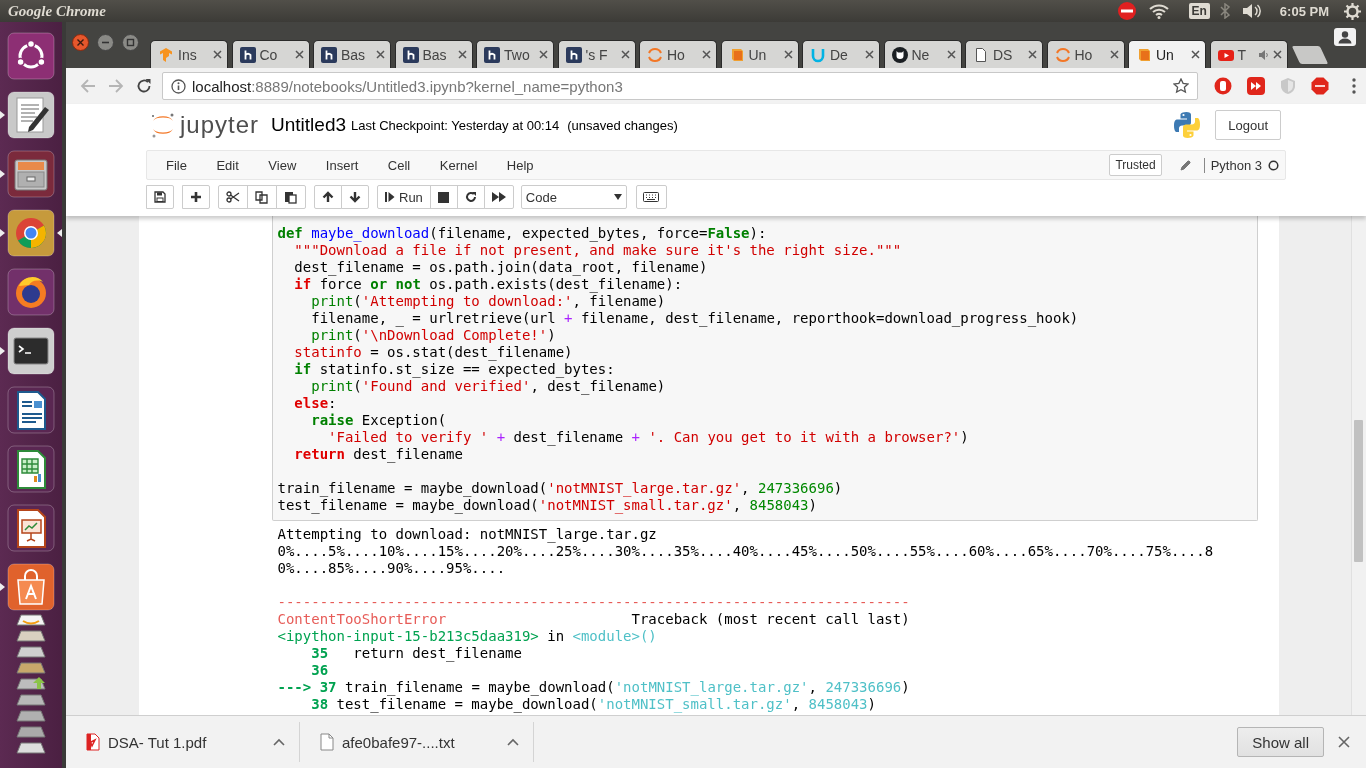 The height and width of the screenshot is (768, 1366). What do you see at coordinates (31, 528) in the screenshot?
I see `presentation-icon` at bounding box center [31, 528].